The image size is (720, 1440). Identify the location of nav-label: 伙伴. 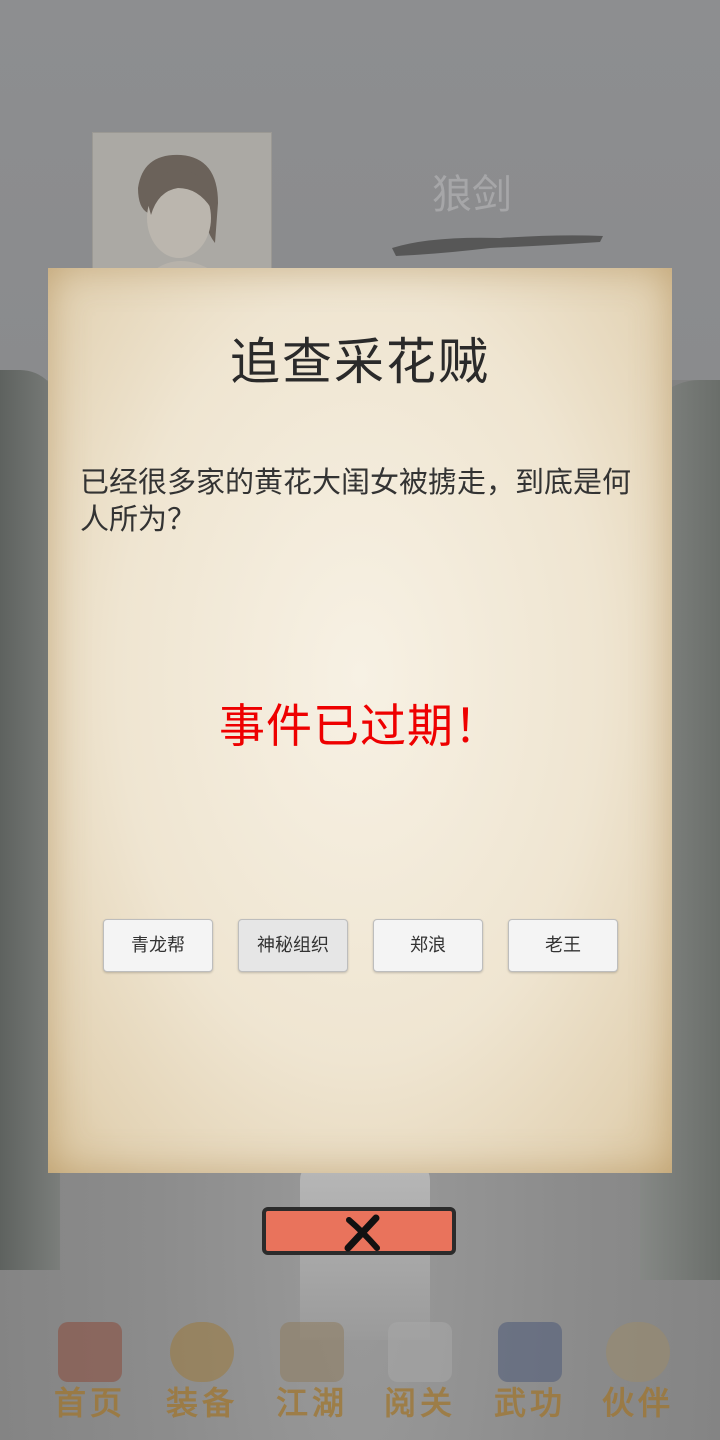
(637, 1403).